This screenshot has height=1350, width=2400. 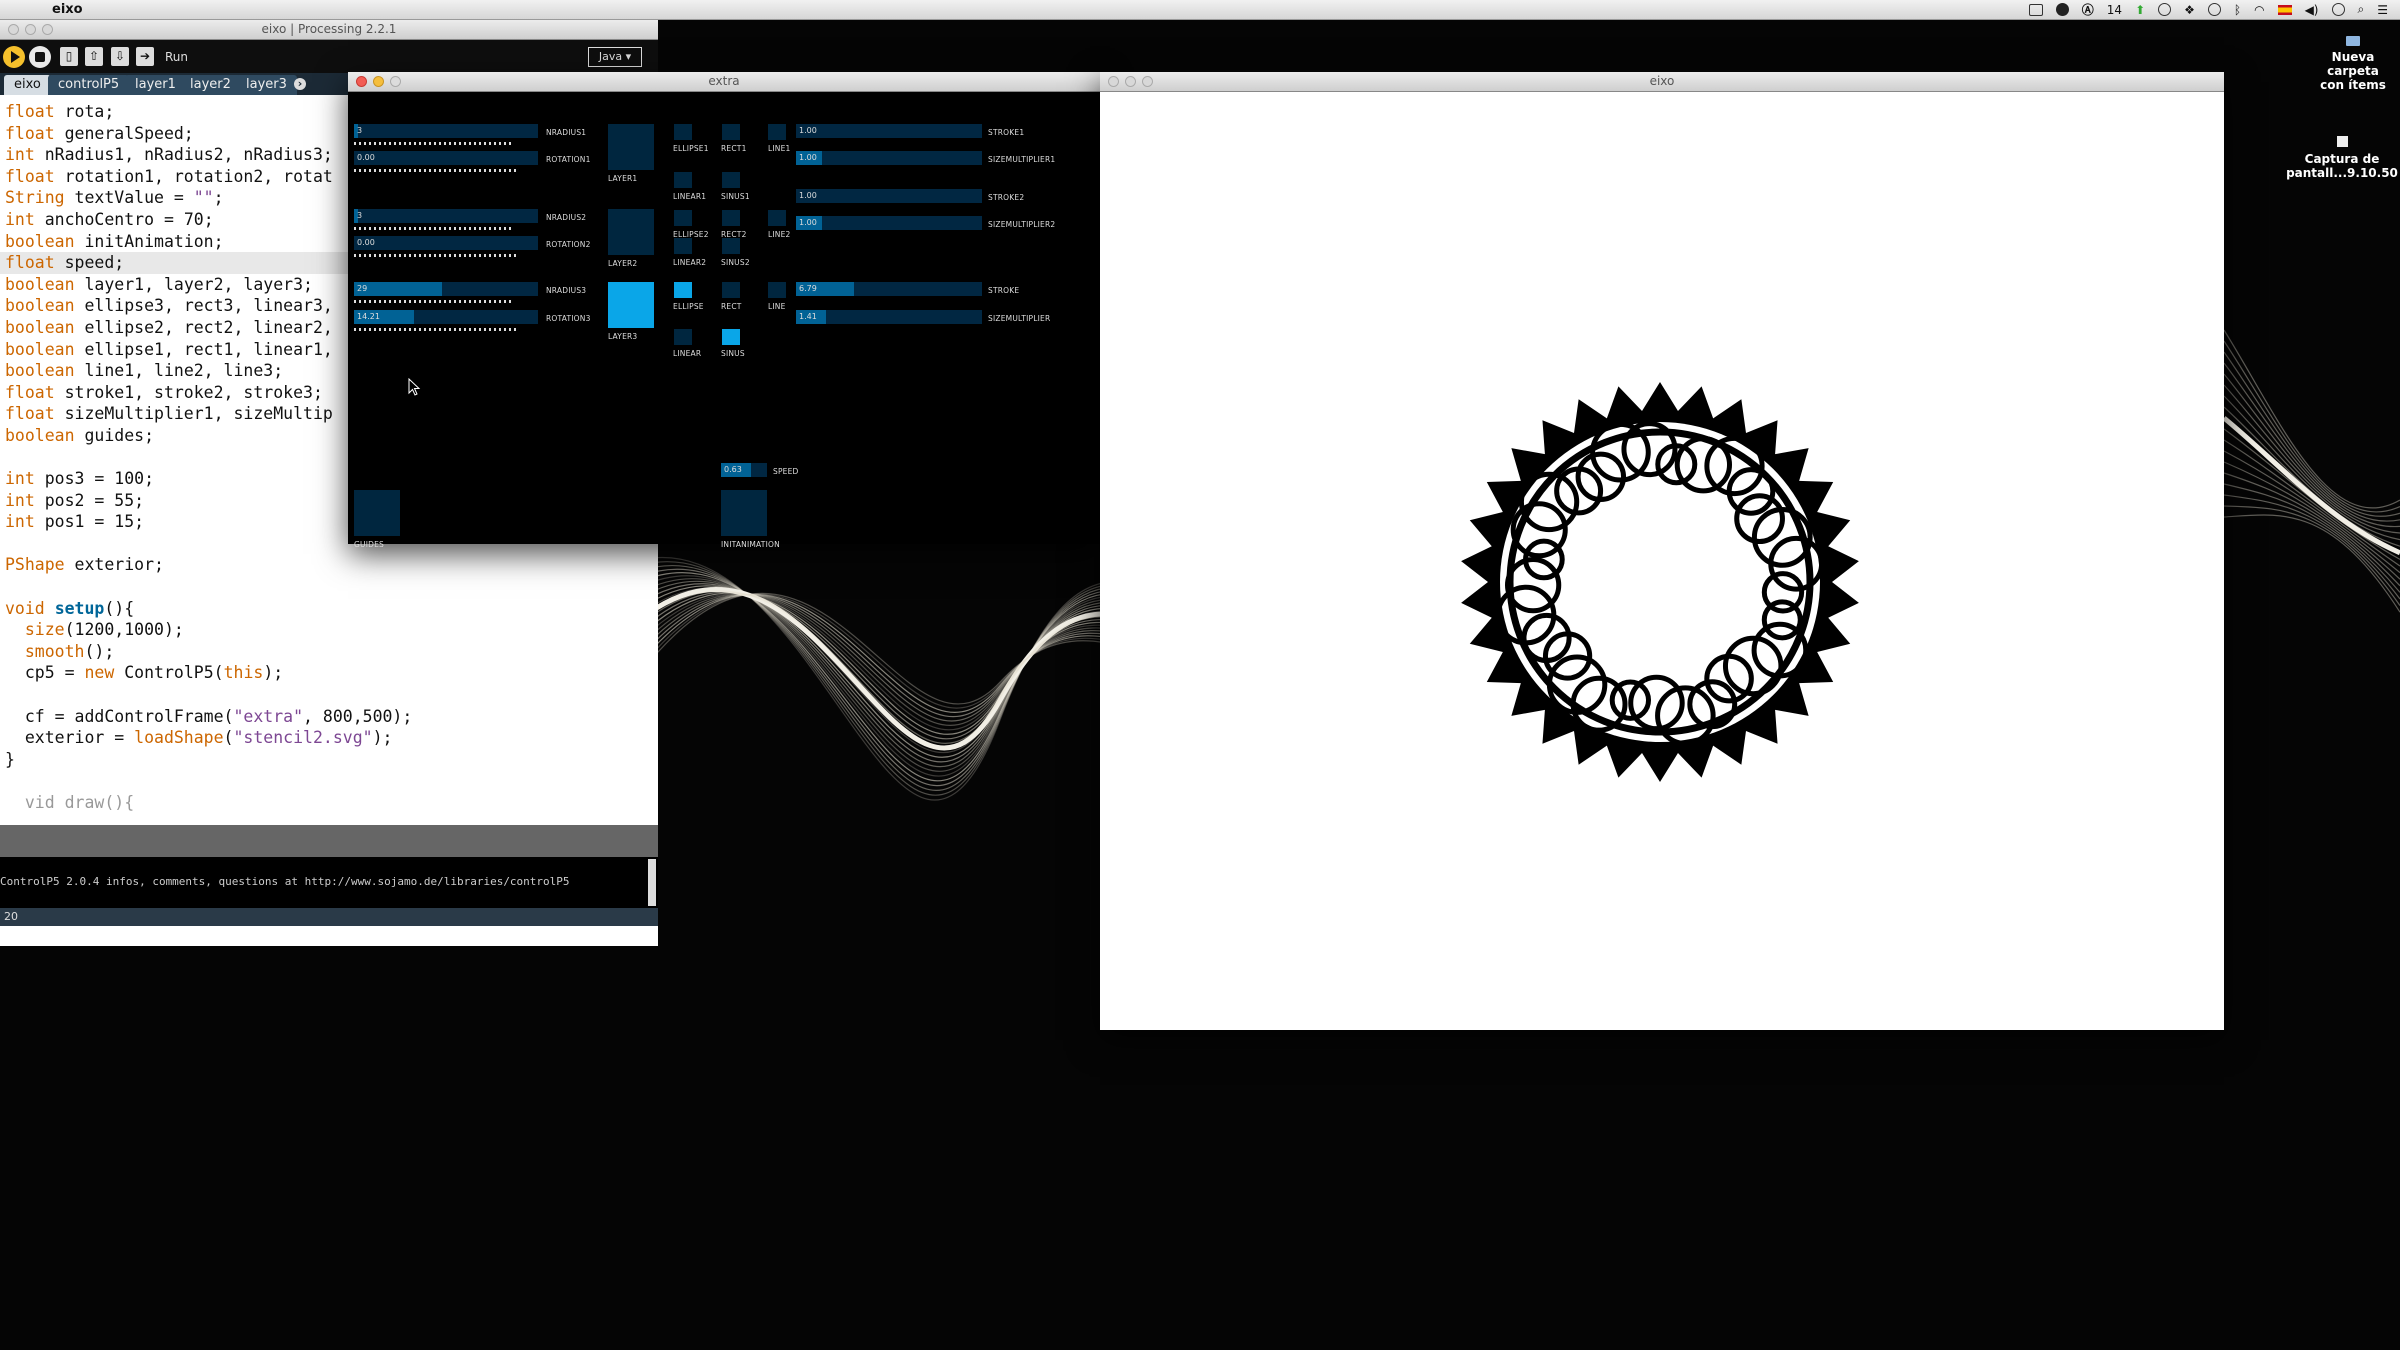 What do you see at coordinates (1004, 290) in the screenshot?
I see `stroke3-label: STROKE` at bounding box center [1004, 290].